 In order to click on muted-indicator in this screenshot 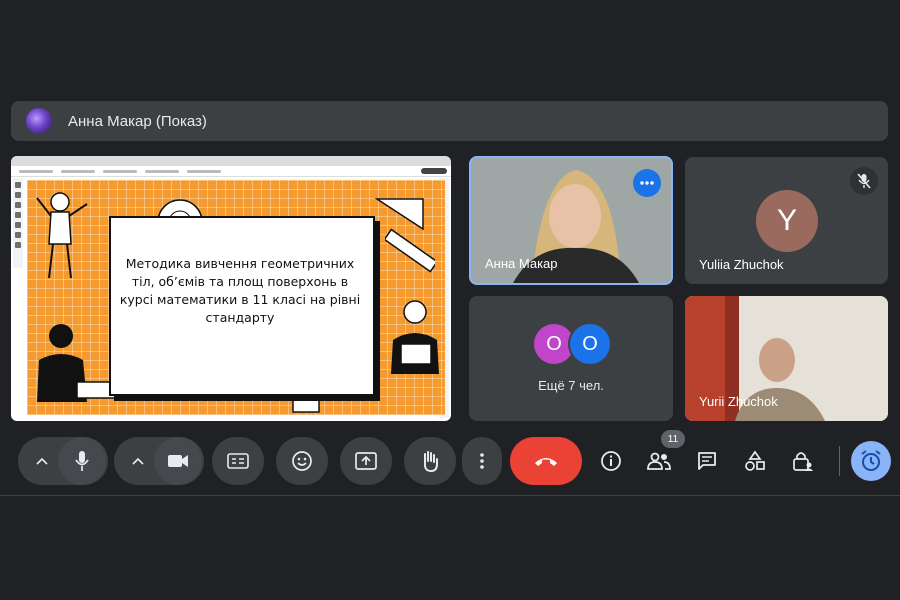, I will do `click(864, 181)`.